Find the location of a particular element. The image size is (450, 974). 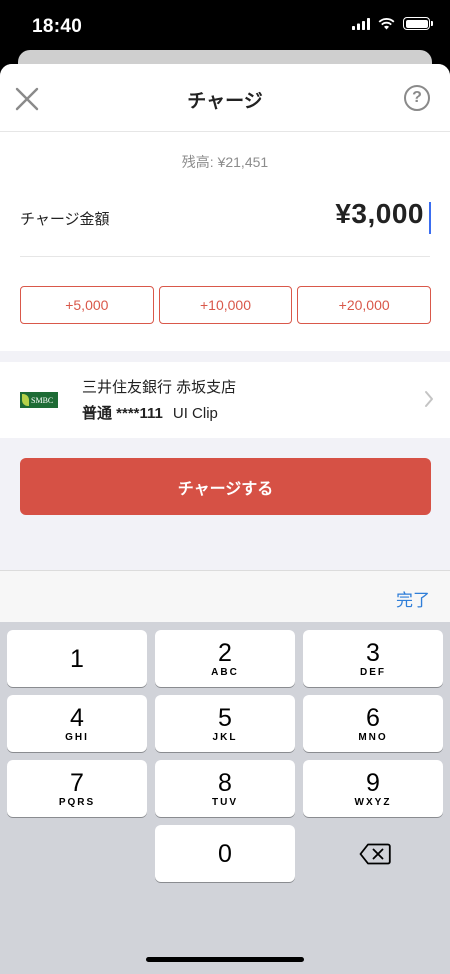

status-time: 18:40 is located at coordinates (57, 26).